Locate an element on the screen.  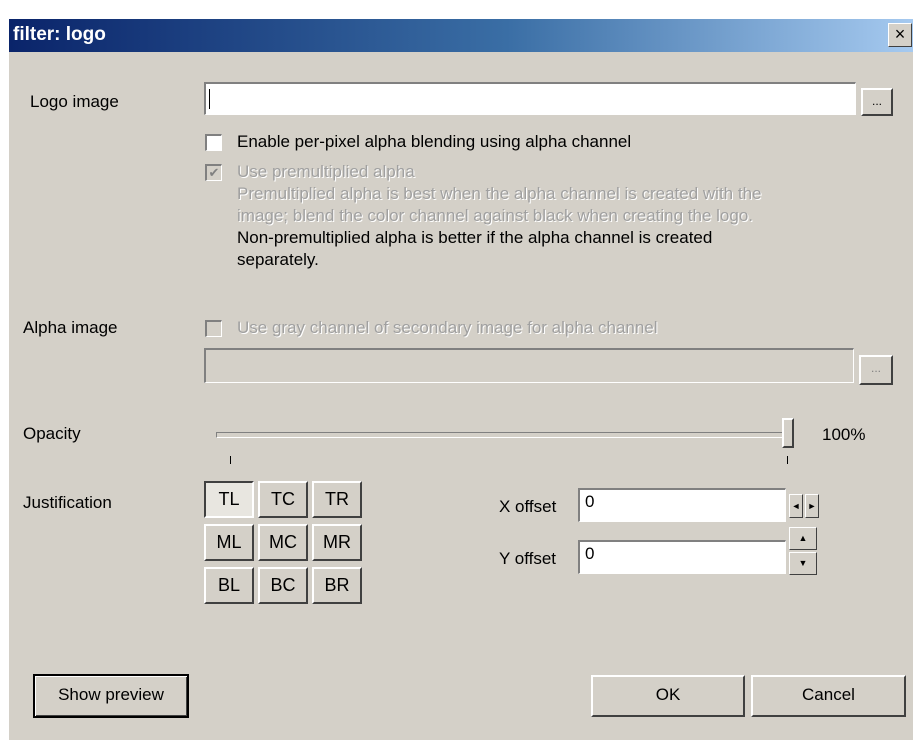
logo-image-path-input is located at coordinates (530, 98).